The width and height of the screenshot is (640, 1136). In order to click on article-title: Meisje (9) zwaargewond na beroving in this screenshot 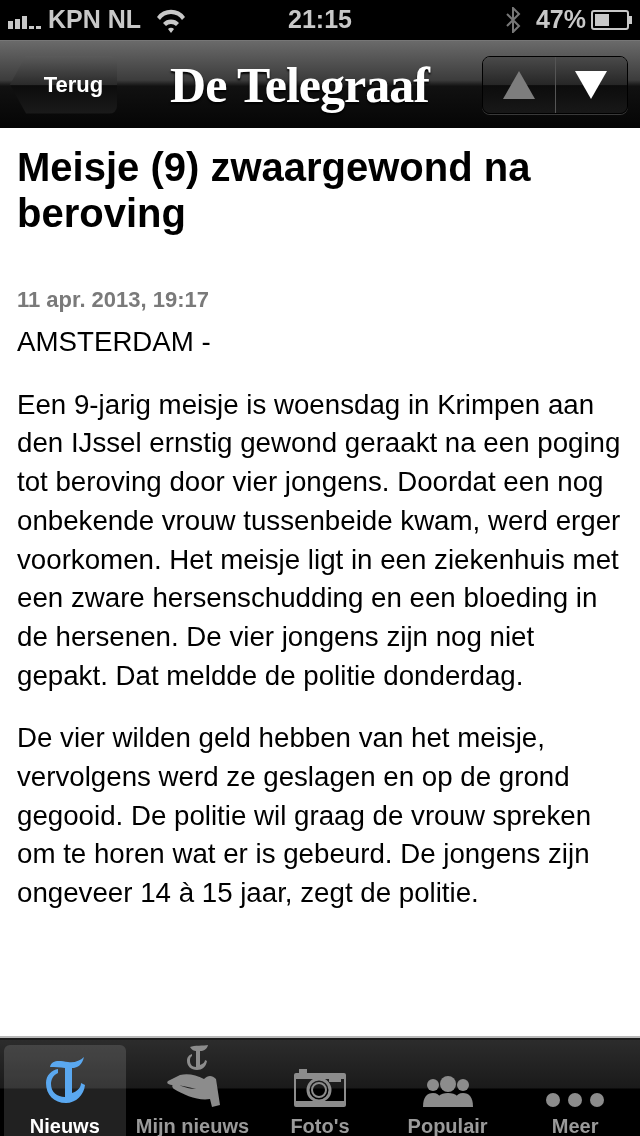, I will do `click(274, 190)`.